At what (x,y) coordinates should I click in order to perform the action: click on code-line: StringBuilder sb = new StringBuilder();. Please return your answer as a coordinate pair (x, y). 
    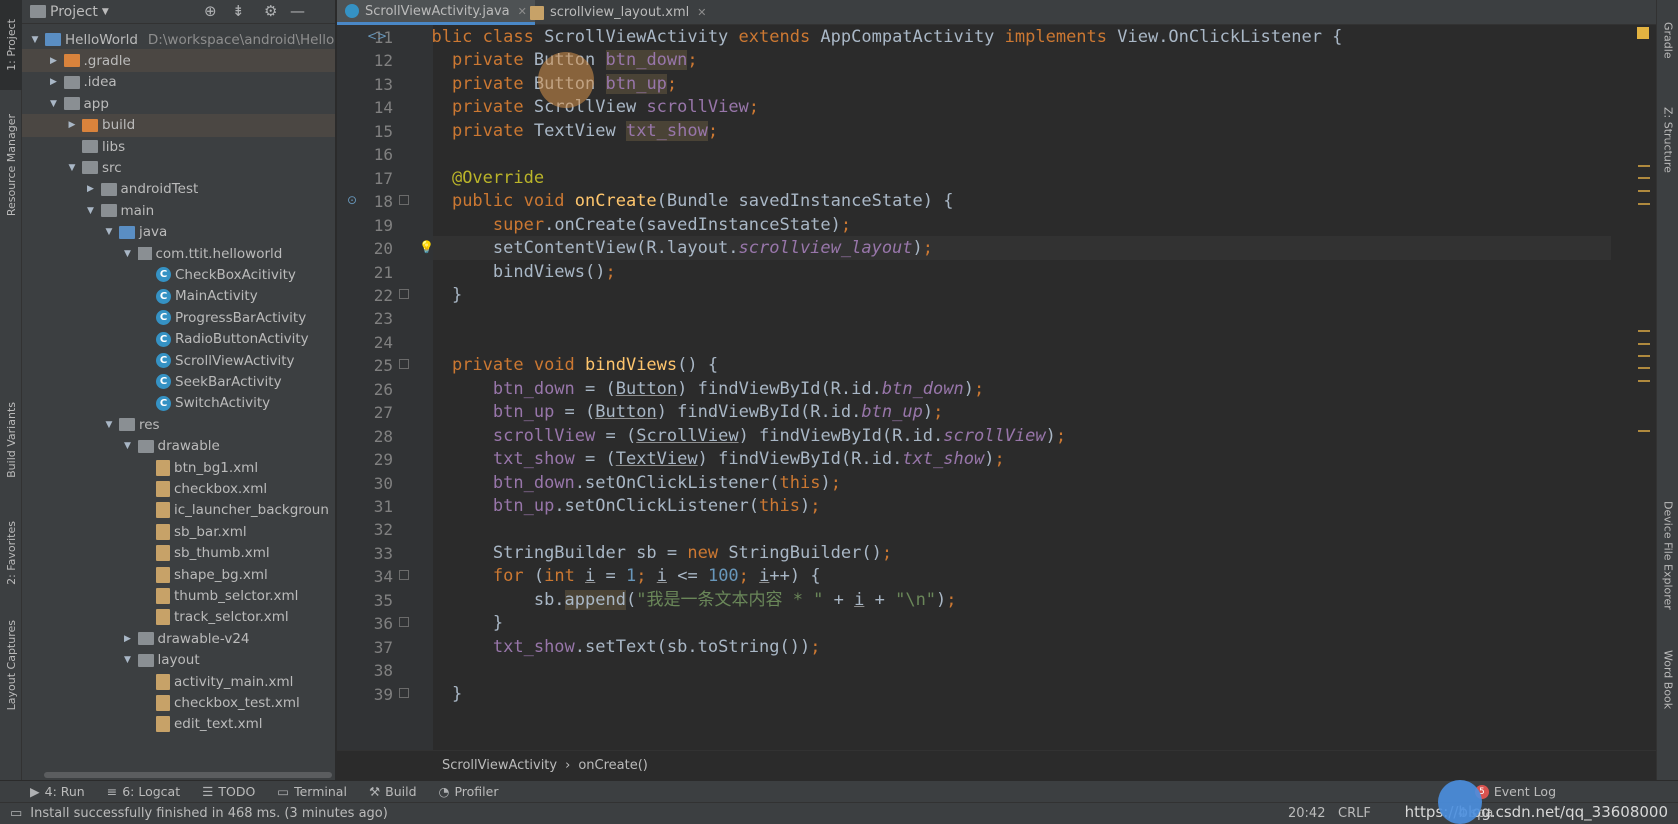
    Looking at the image, I should click on (1022, 553).